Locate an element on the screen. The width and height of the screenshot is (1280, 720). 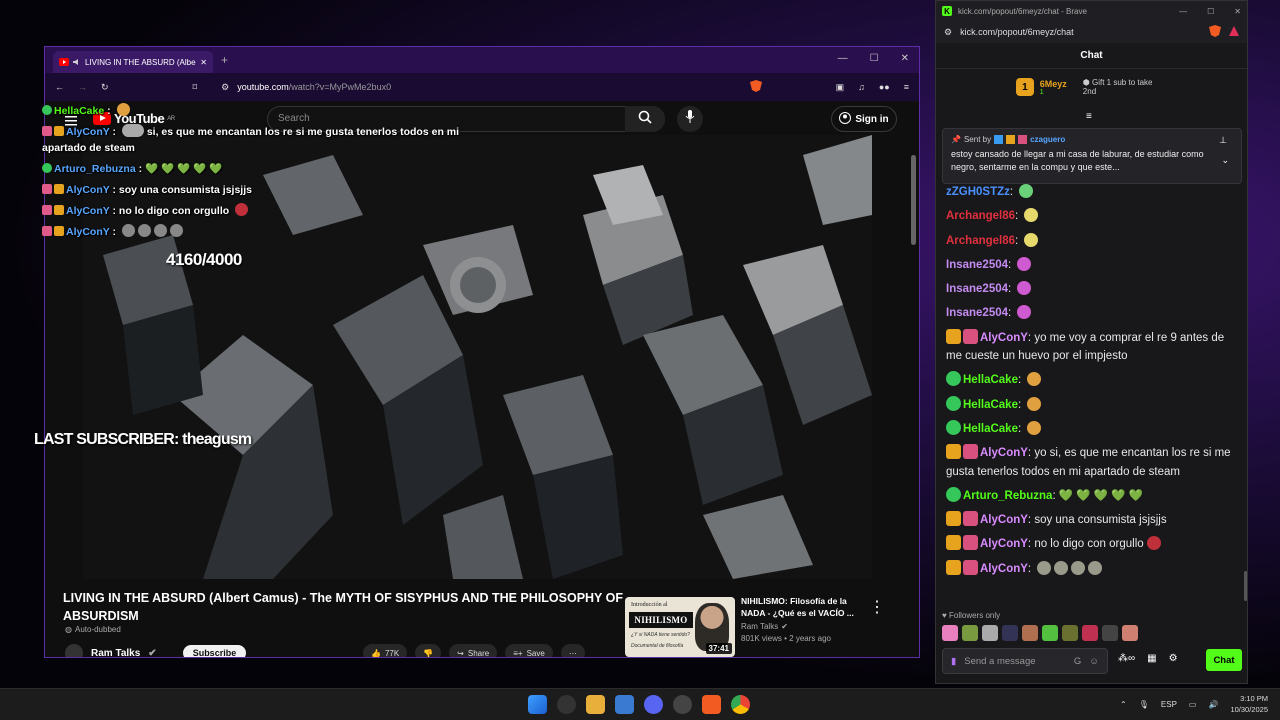
reload-icon: ↻ is located at coordinates (105, 87).